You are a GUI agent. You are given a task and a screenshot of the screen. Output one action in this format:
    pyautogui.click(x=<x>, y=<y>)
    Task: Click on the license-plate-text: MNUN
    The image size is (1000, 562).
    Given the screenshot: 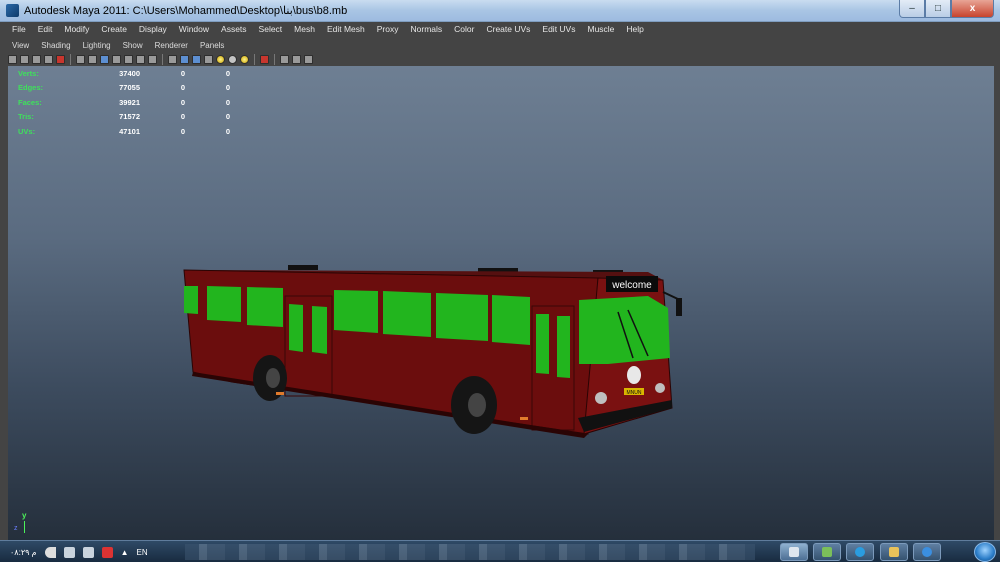 What is the action you would take?
    pyautogui.click(x=634, y=393)
    